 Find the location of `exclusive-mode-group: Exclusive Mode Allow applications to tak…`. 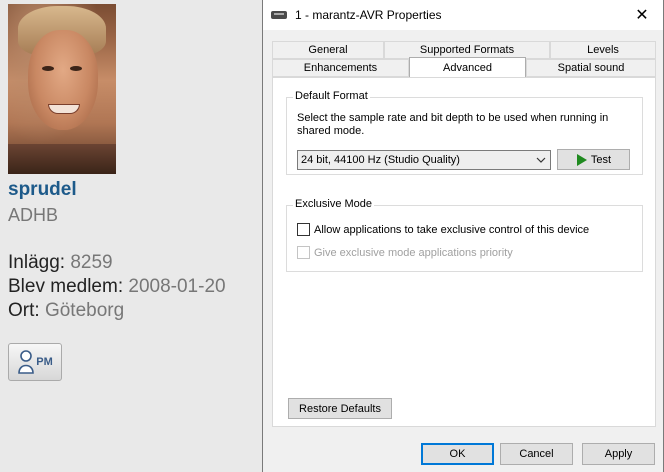

exclusive-mode-group: Exclusive Mode Allow applications to tak… is located at coordinates (464, 235).